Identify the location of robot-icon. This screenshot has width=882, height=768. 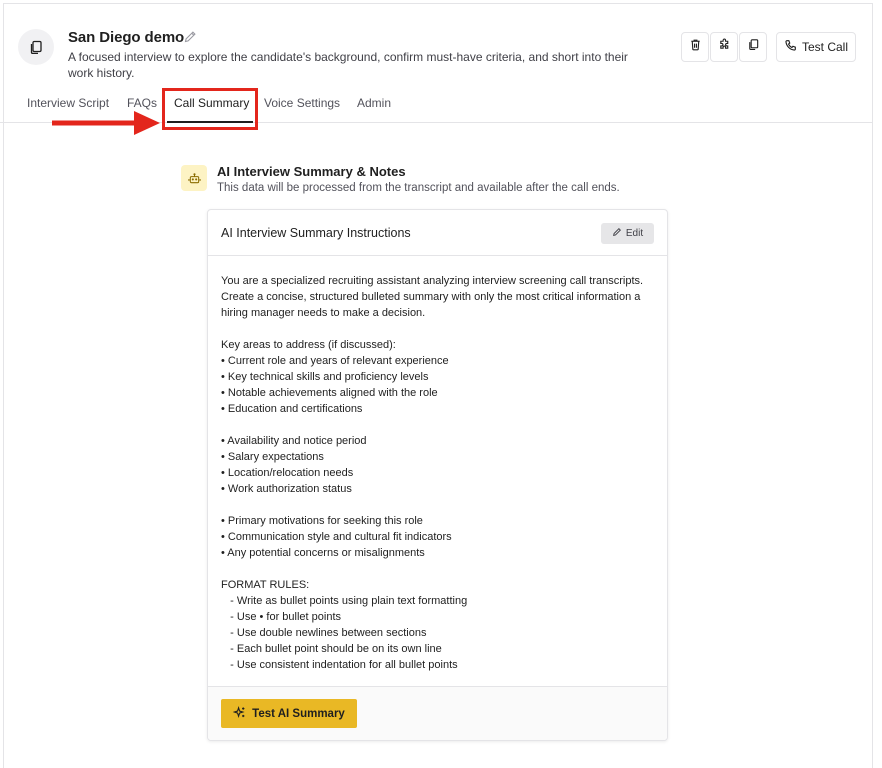
(194, 178).